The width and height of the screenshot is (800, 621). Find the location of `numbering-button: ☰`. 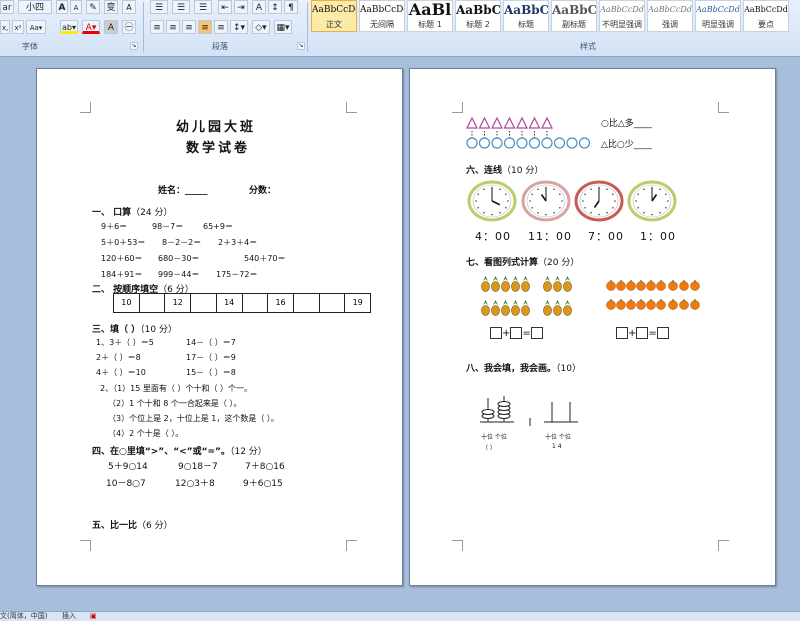

numbering-button: ☰ is located at coordinates (181, 7).